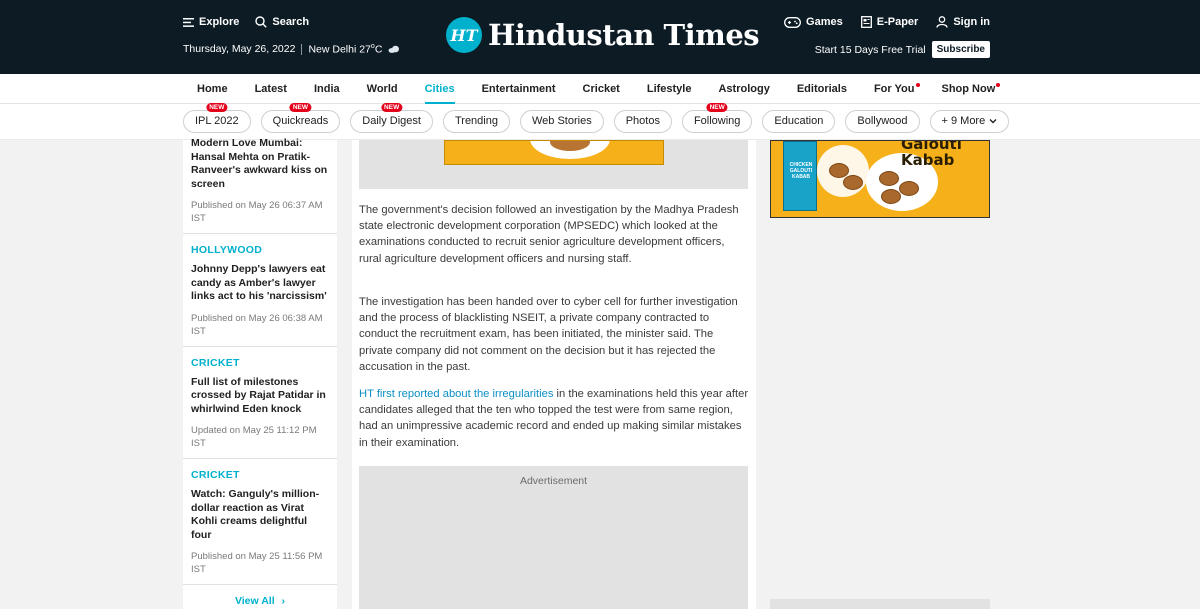  Describe the element at coordinates (931, 154) in the screenshot. I see `ad-headline: Galouti Kabab` at that location.